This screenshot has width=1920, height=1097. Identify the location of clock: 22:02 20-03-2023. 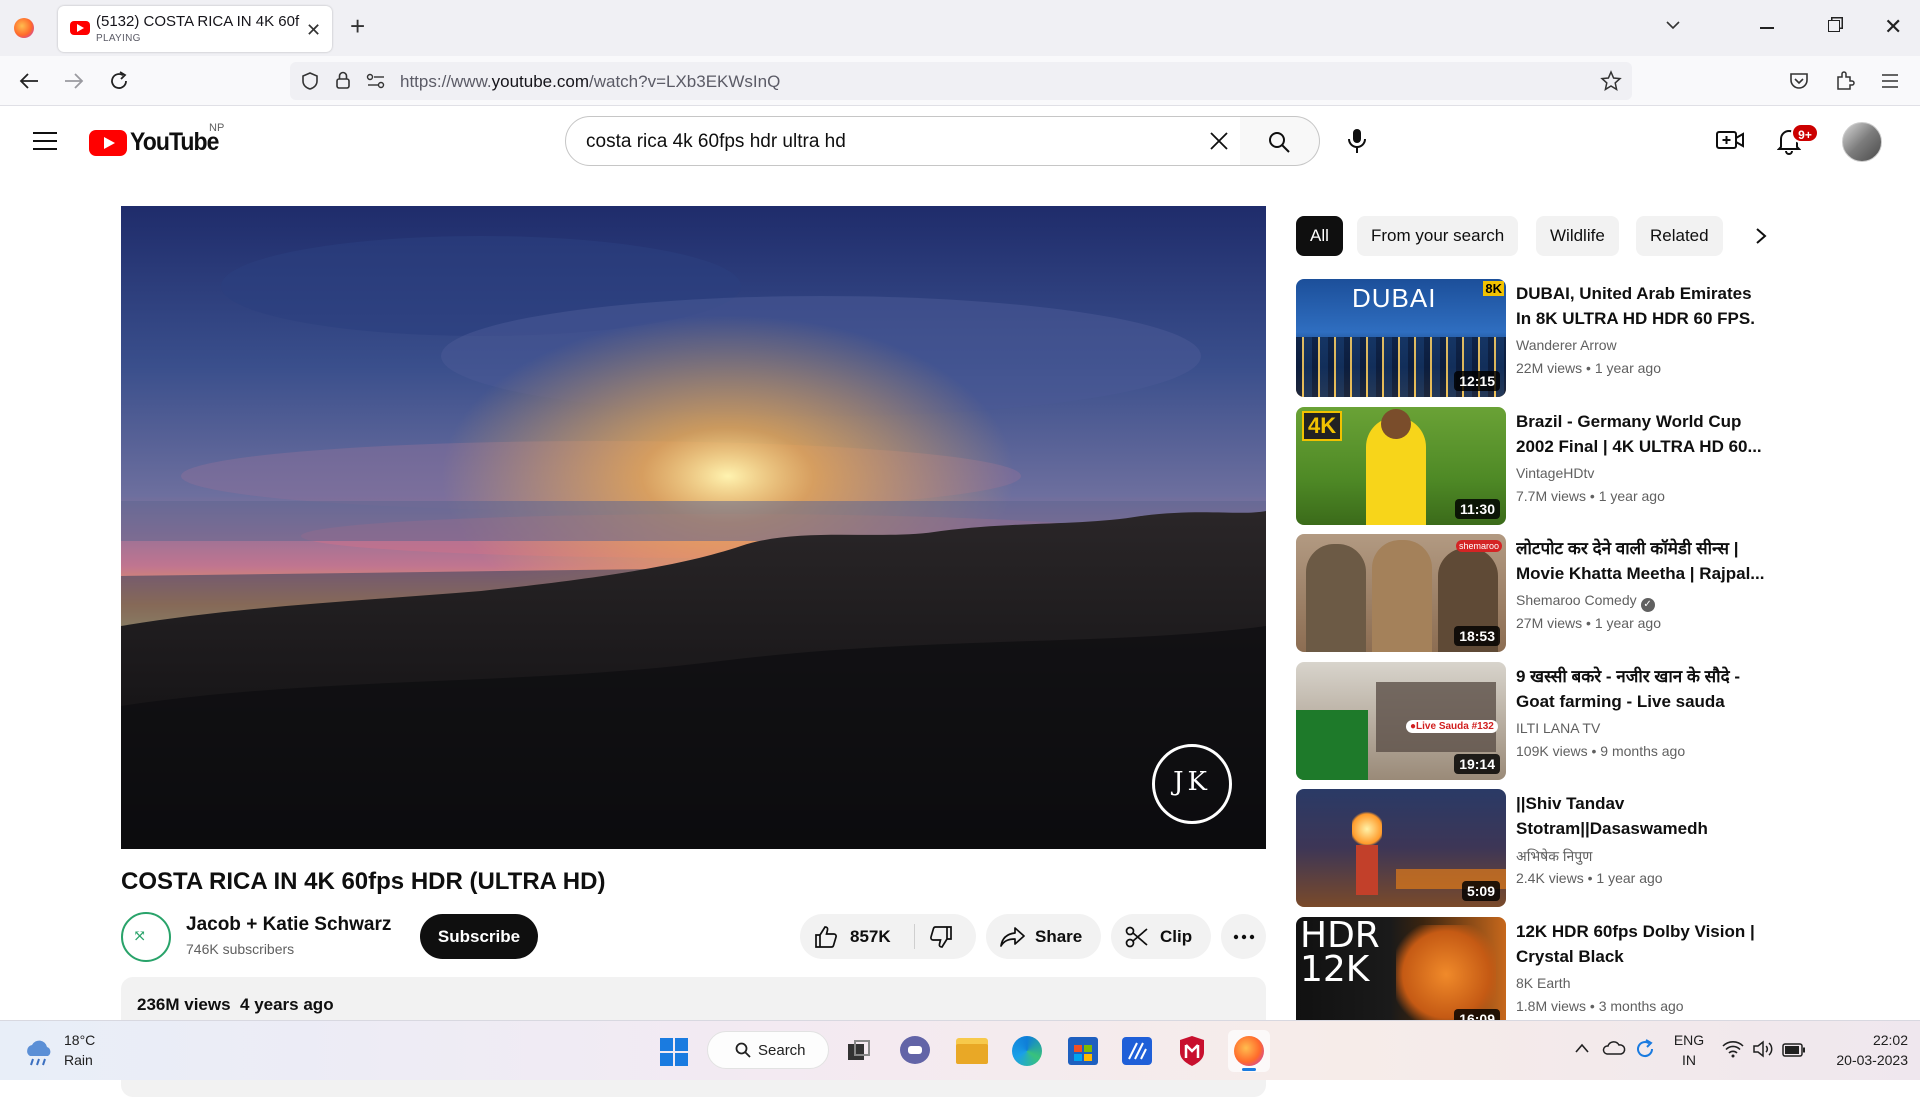
(1864, 1052).